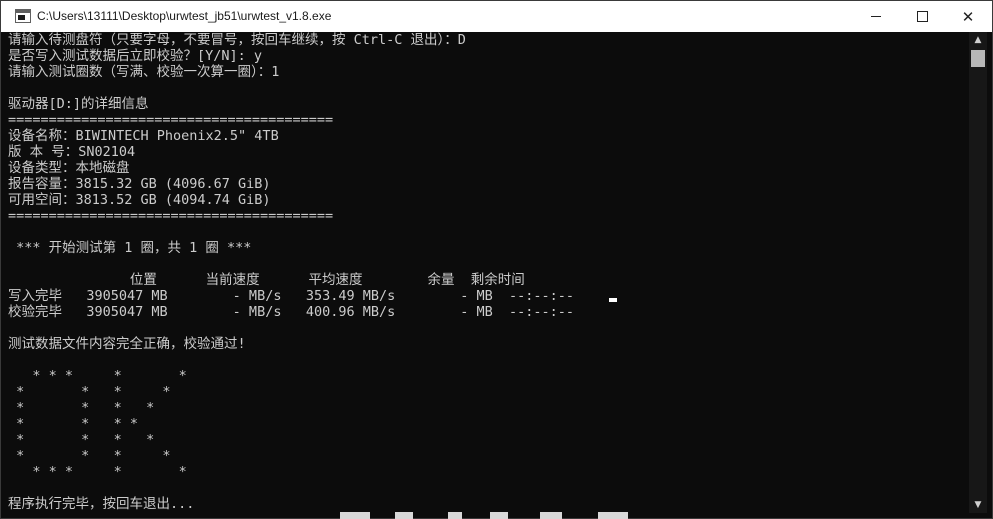 This screenshot has width=993, height=519. What do you see at coordinates (237, 40) in the screenshot?
I see `console-line: 请输入待测盘符（只要字母，不要冒号，按回车继续，按 Ctrl-C 退出）：D` at bounding box center [237, 40].